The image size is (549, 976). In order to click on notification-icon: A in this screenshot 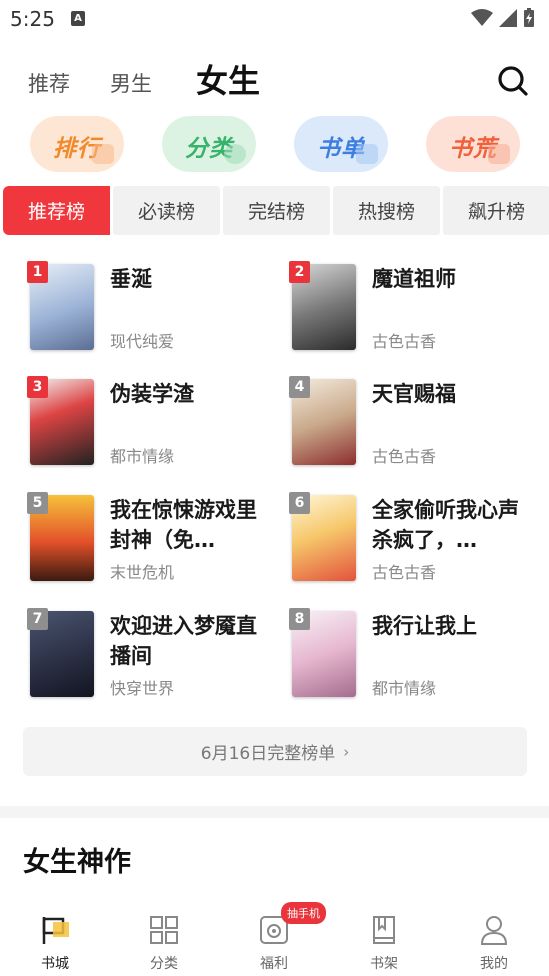, I will do `click(78, 18)`.